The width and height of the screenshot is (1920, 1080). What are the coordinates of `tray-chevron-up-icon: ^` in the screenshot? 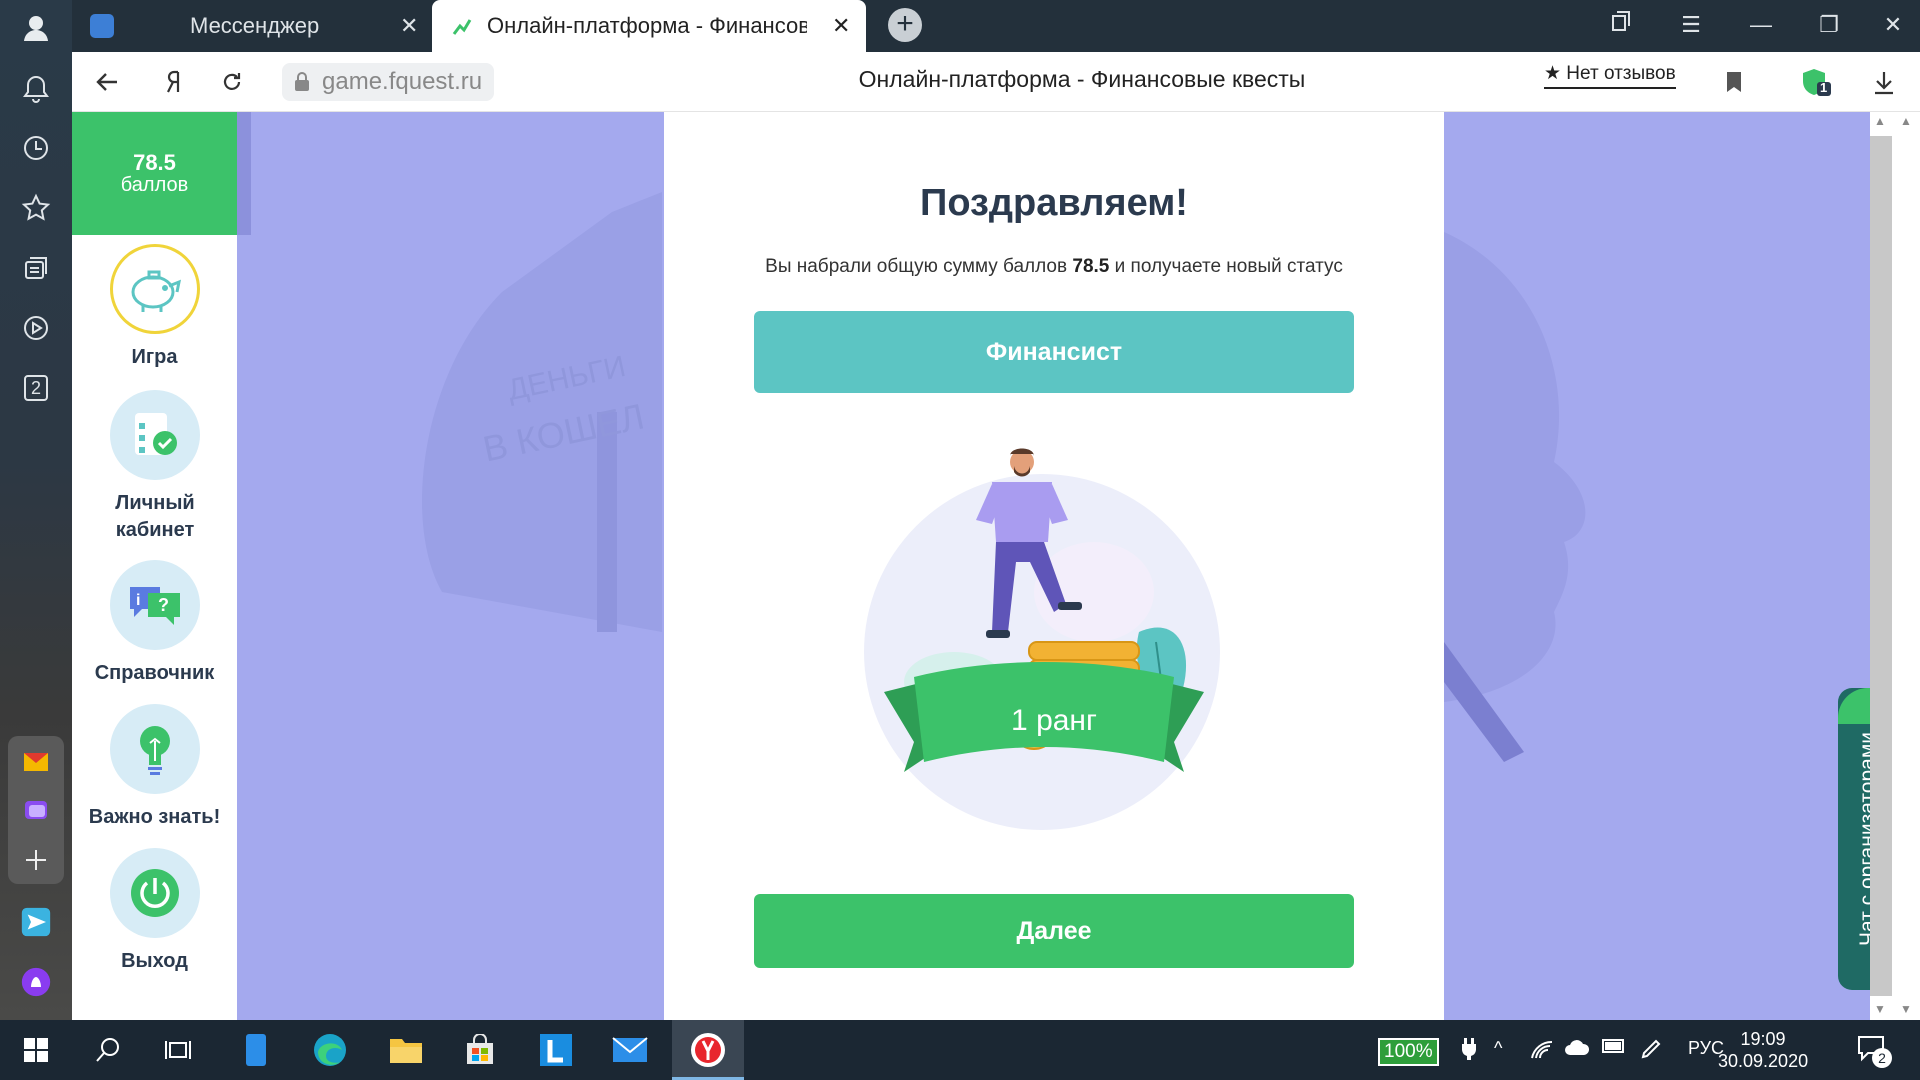 It's located at (1498, 1048).